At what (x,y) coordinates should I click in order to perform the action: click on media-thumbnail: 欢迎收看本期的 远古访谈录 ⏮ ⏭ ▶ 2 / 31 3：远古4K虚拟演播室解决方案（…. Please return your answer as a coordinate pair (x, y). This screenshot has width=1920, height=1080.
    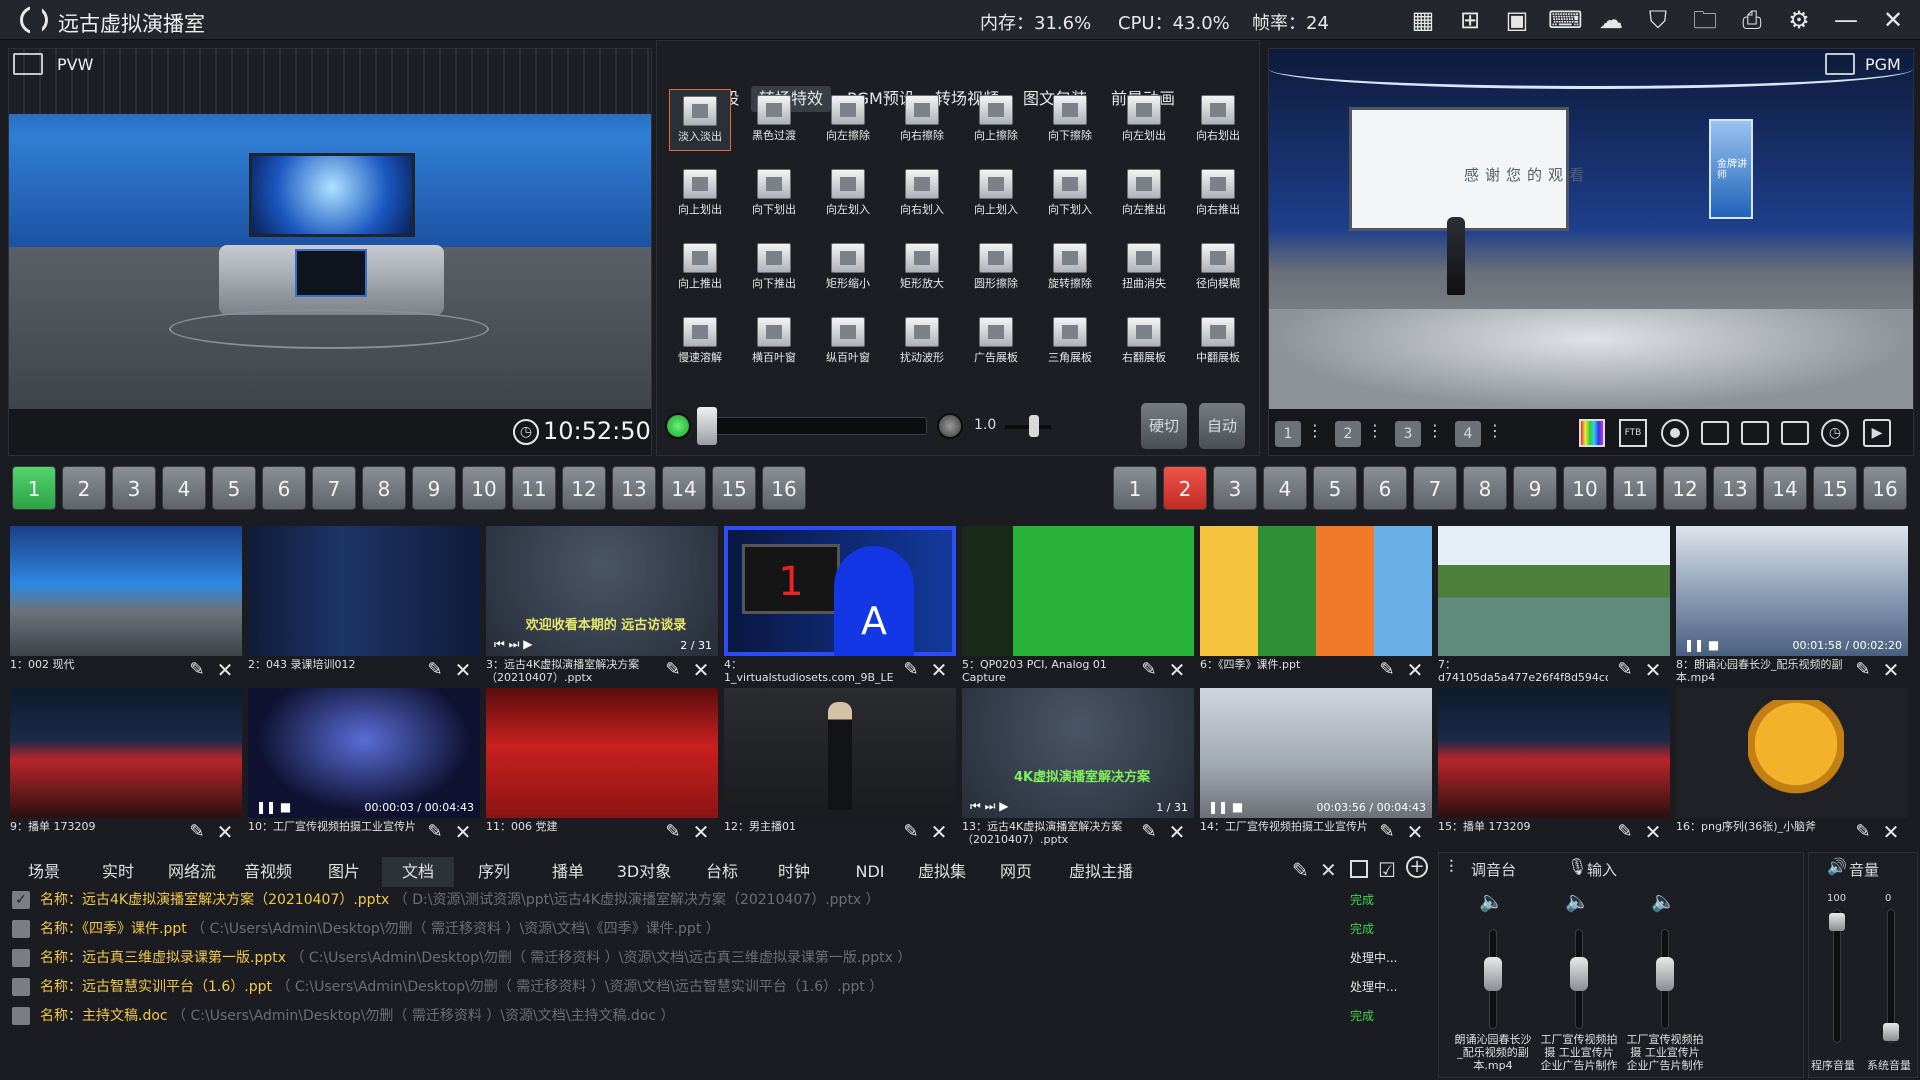
    Looking at the image, I should click on (602, 606).